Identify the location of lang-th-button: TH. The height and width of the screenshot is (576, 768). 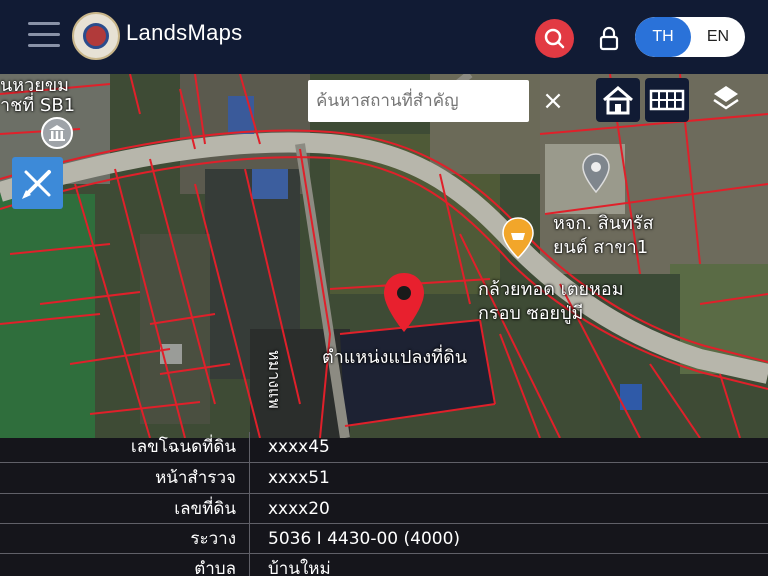
(663, 37).